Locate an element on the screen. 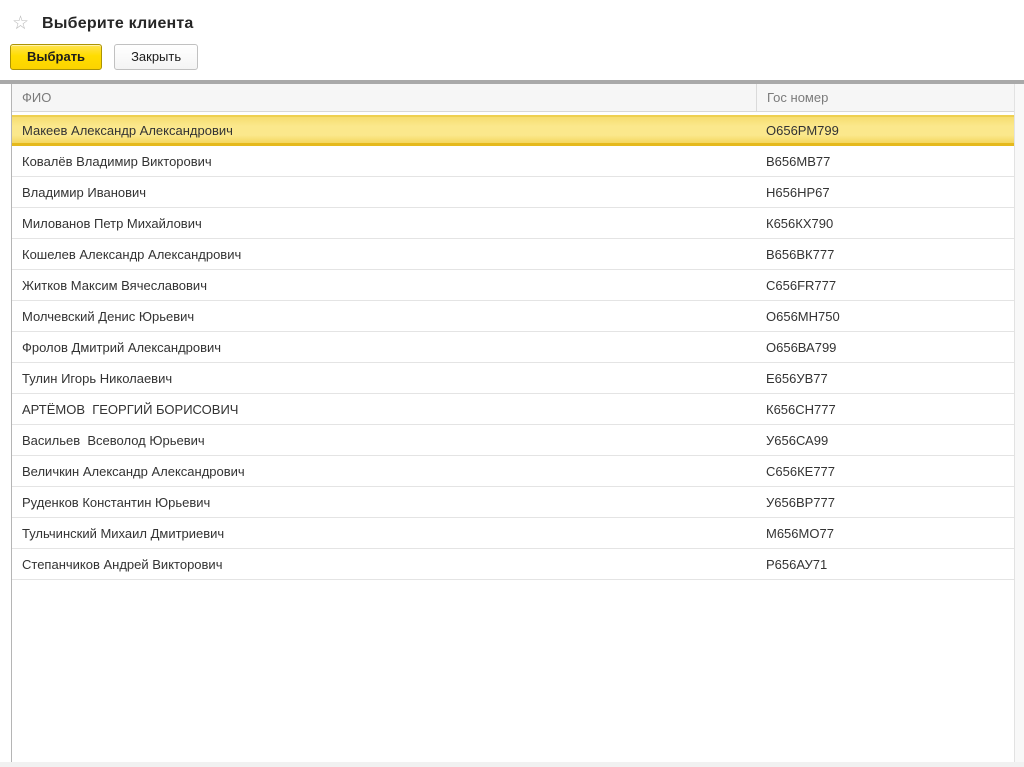  table-header-row: ФИО Гос номер is located at coordinates (518, 98).